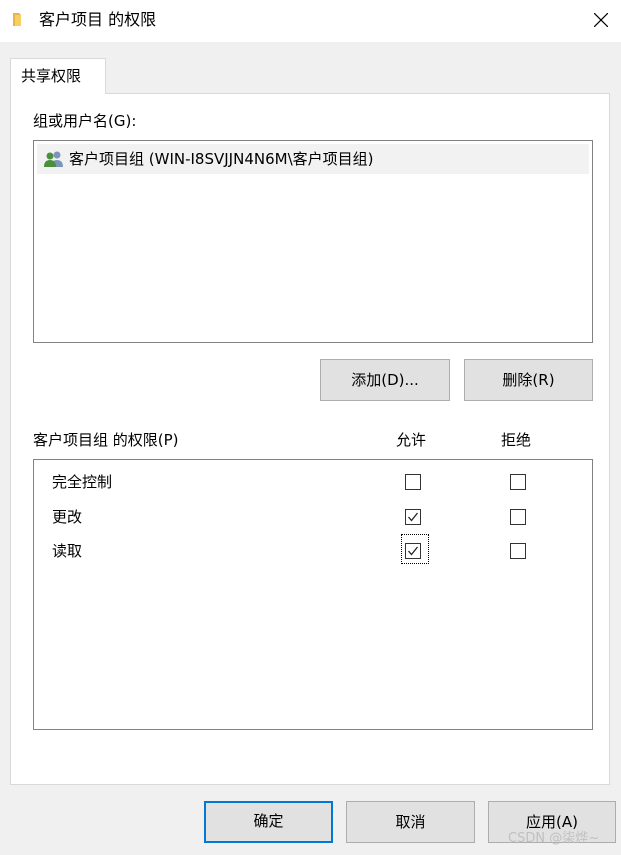  I want to click on remove-button: 删除(R), so click(528, 380).